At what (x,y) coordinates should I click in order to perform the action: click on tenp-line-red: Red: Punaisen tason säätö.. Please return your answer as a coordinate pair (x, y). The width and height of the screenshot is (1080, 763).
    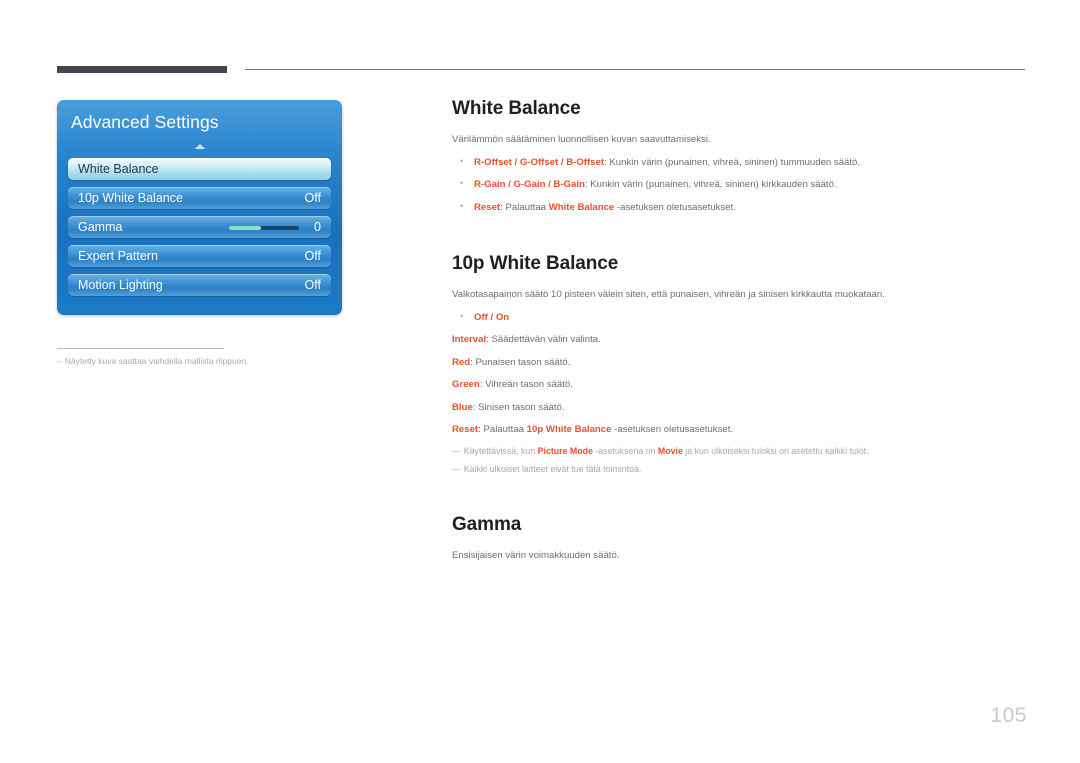
    Looking at the image, I should click on (741, 363).